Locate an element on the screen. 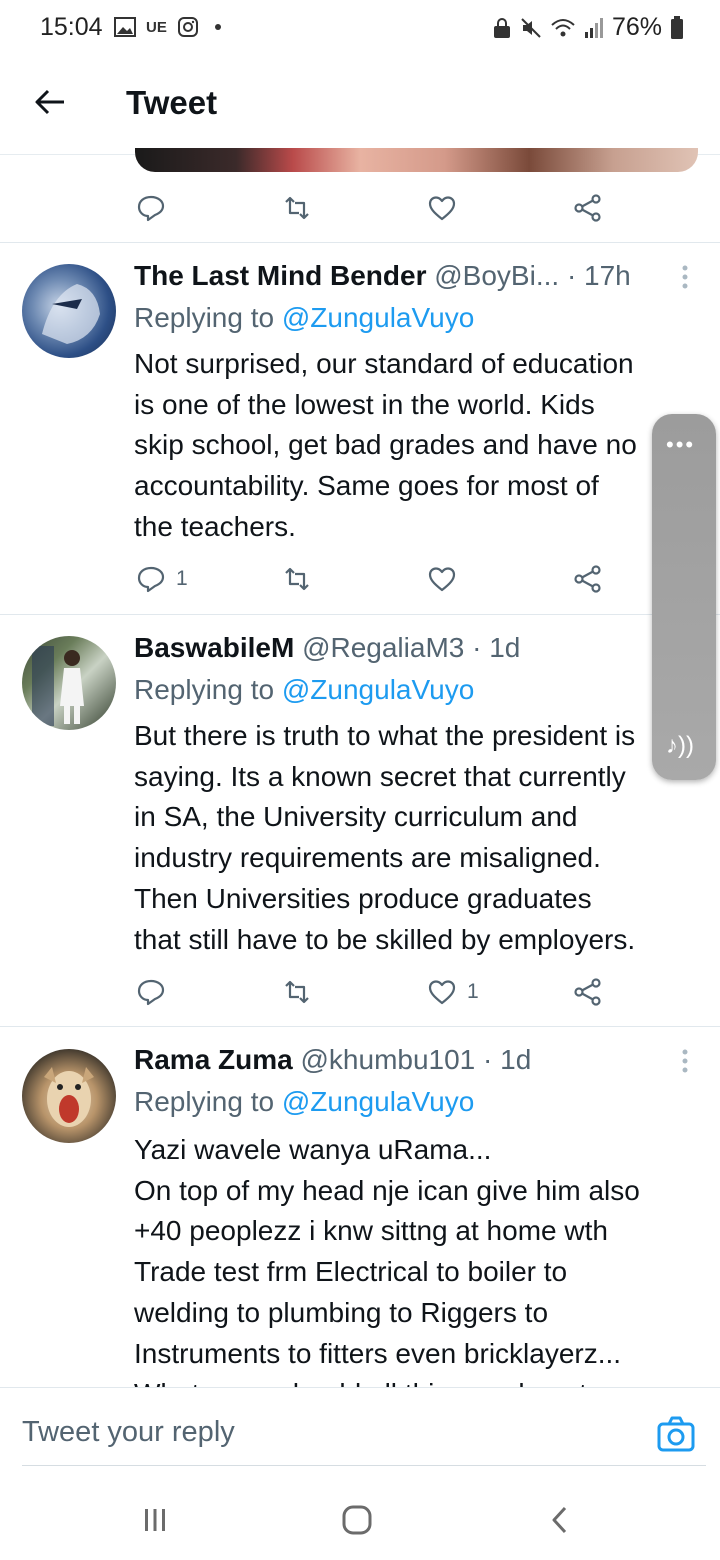 The width and height of the screenshot is (720, 1560). reply-button: 1 is located at coordinates (162, 579).